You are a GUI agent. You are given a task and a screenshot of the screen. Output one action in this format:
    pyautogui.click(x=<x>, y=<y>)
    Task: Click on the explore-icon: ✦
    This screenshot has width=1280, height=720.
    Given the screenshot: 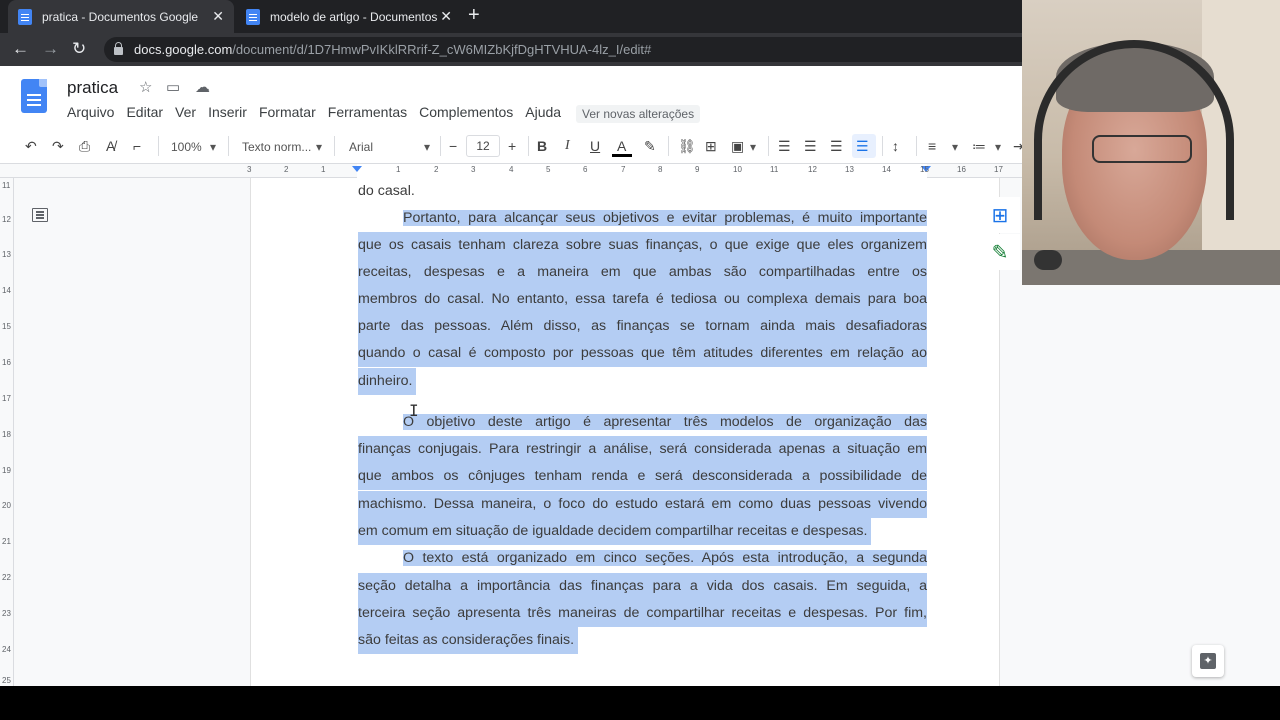 What is the action you would take?
    pyautogui.click(x=1208, y=661)
    